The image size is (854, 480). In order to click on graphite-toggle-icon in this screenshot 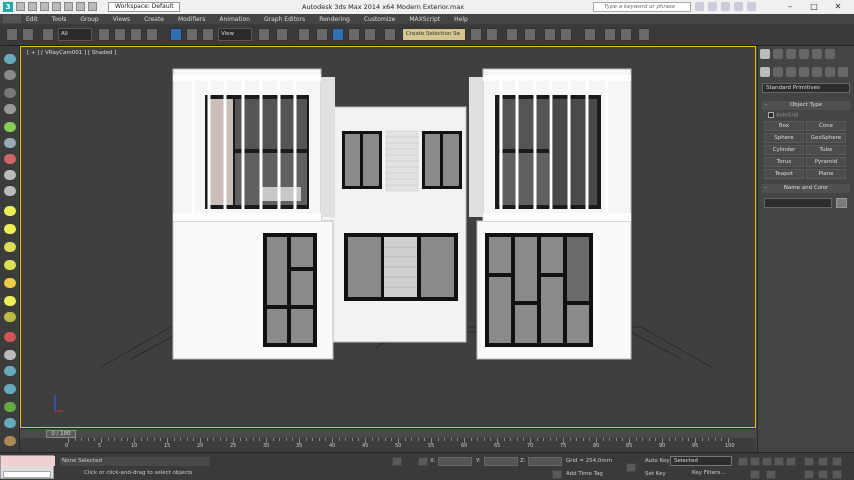, I will do `click(530, 34)`.